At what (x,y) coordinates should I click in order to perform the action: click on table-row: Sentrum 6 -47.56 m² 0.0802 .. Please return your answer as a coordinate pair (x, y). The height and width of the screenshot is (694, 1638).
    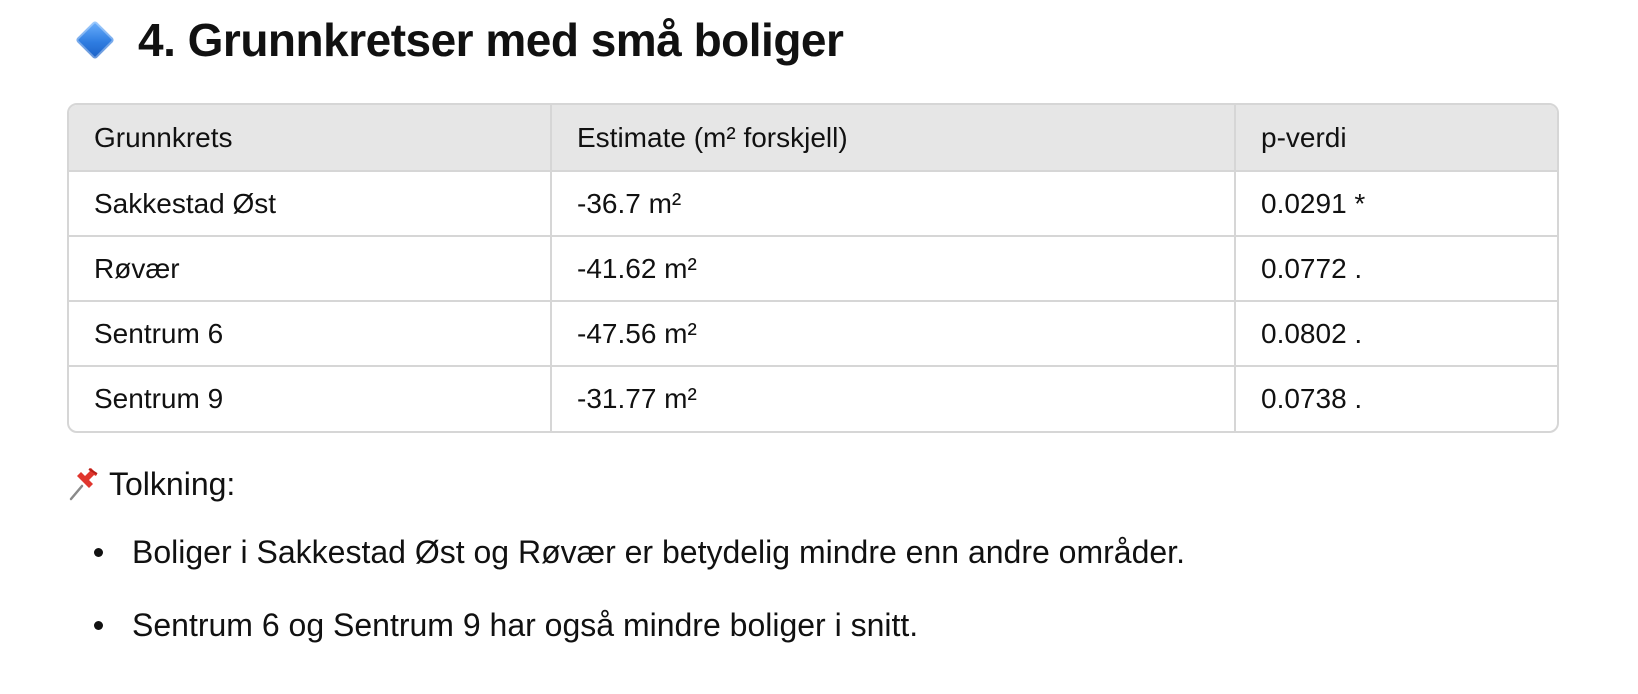
    Looking at the image, I should click on (813, 334).